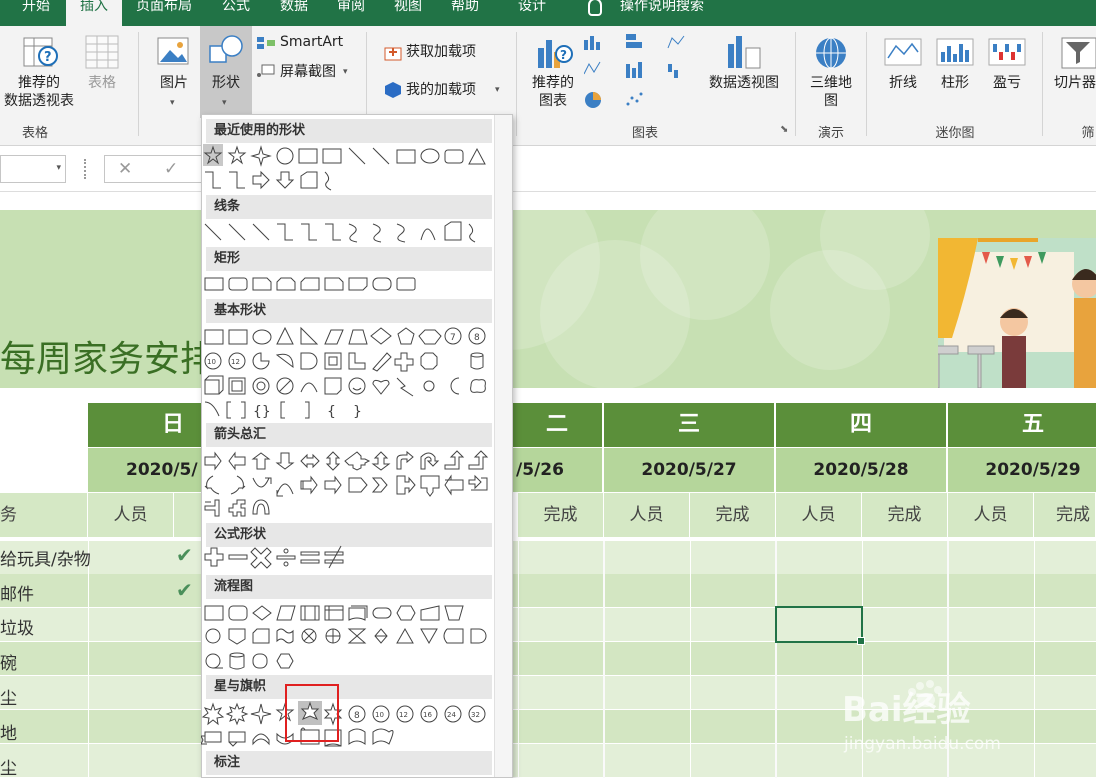 This screenshot has width=1096, height=778. Describe the element at coordinates (94, 13) in the screenshot. I see `tab-insert: 插入` at that location.